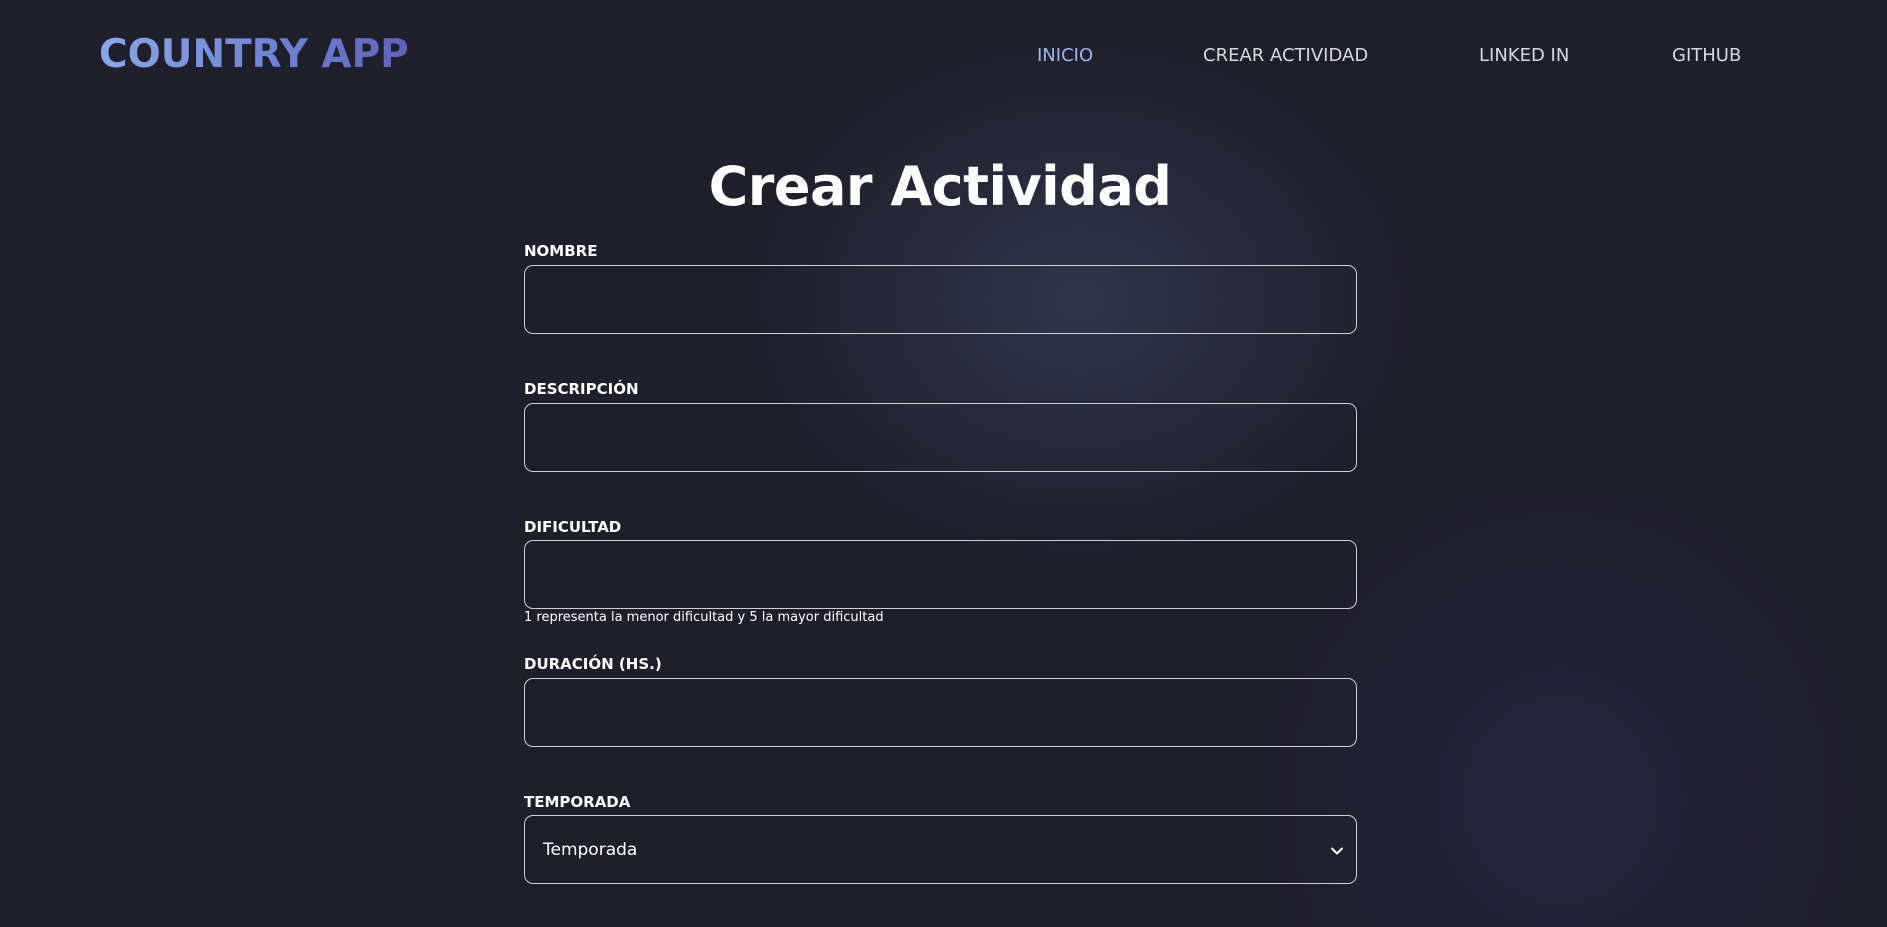 The width and height of the screenshot is (1887, 927). I want to click on nombre-label: NOMBRE, so click(561, 251).